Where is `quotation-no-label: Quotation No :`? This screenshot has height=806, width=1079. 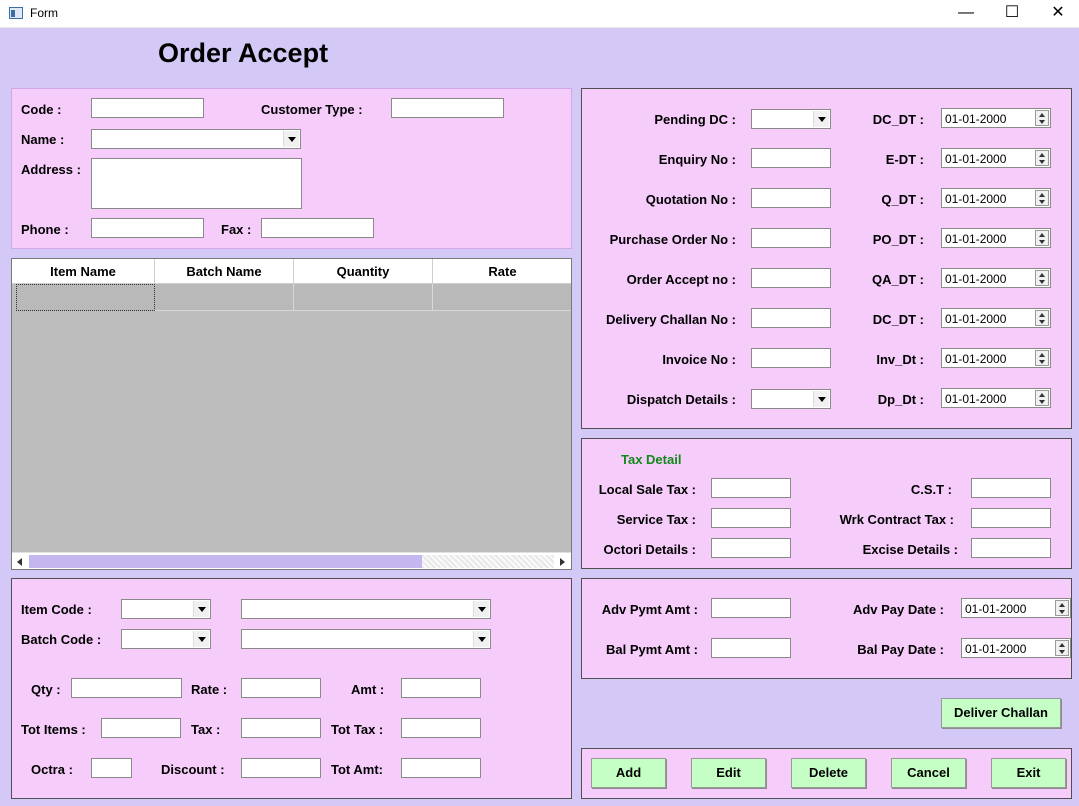
quotation-no-label: Quotation No : is located at coordinates (690, 199).